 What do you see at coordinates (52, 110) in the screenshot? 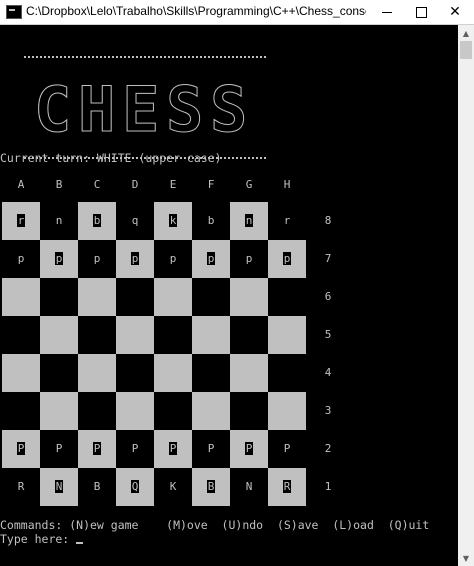
I see `banner-letter: C` at bounding box center [52, 110].